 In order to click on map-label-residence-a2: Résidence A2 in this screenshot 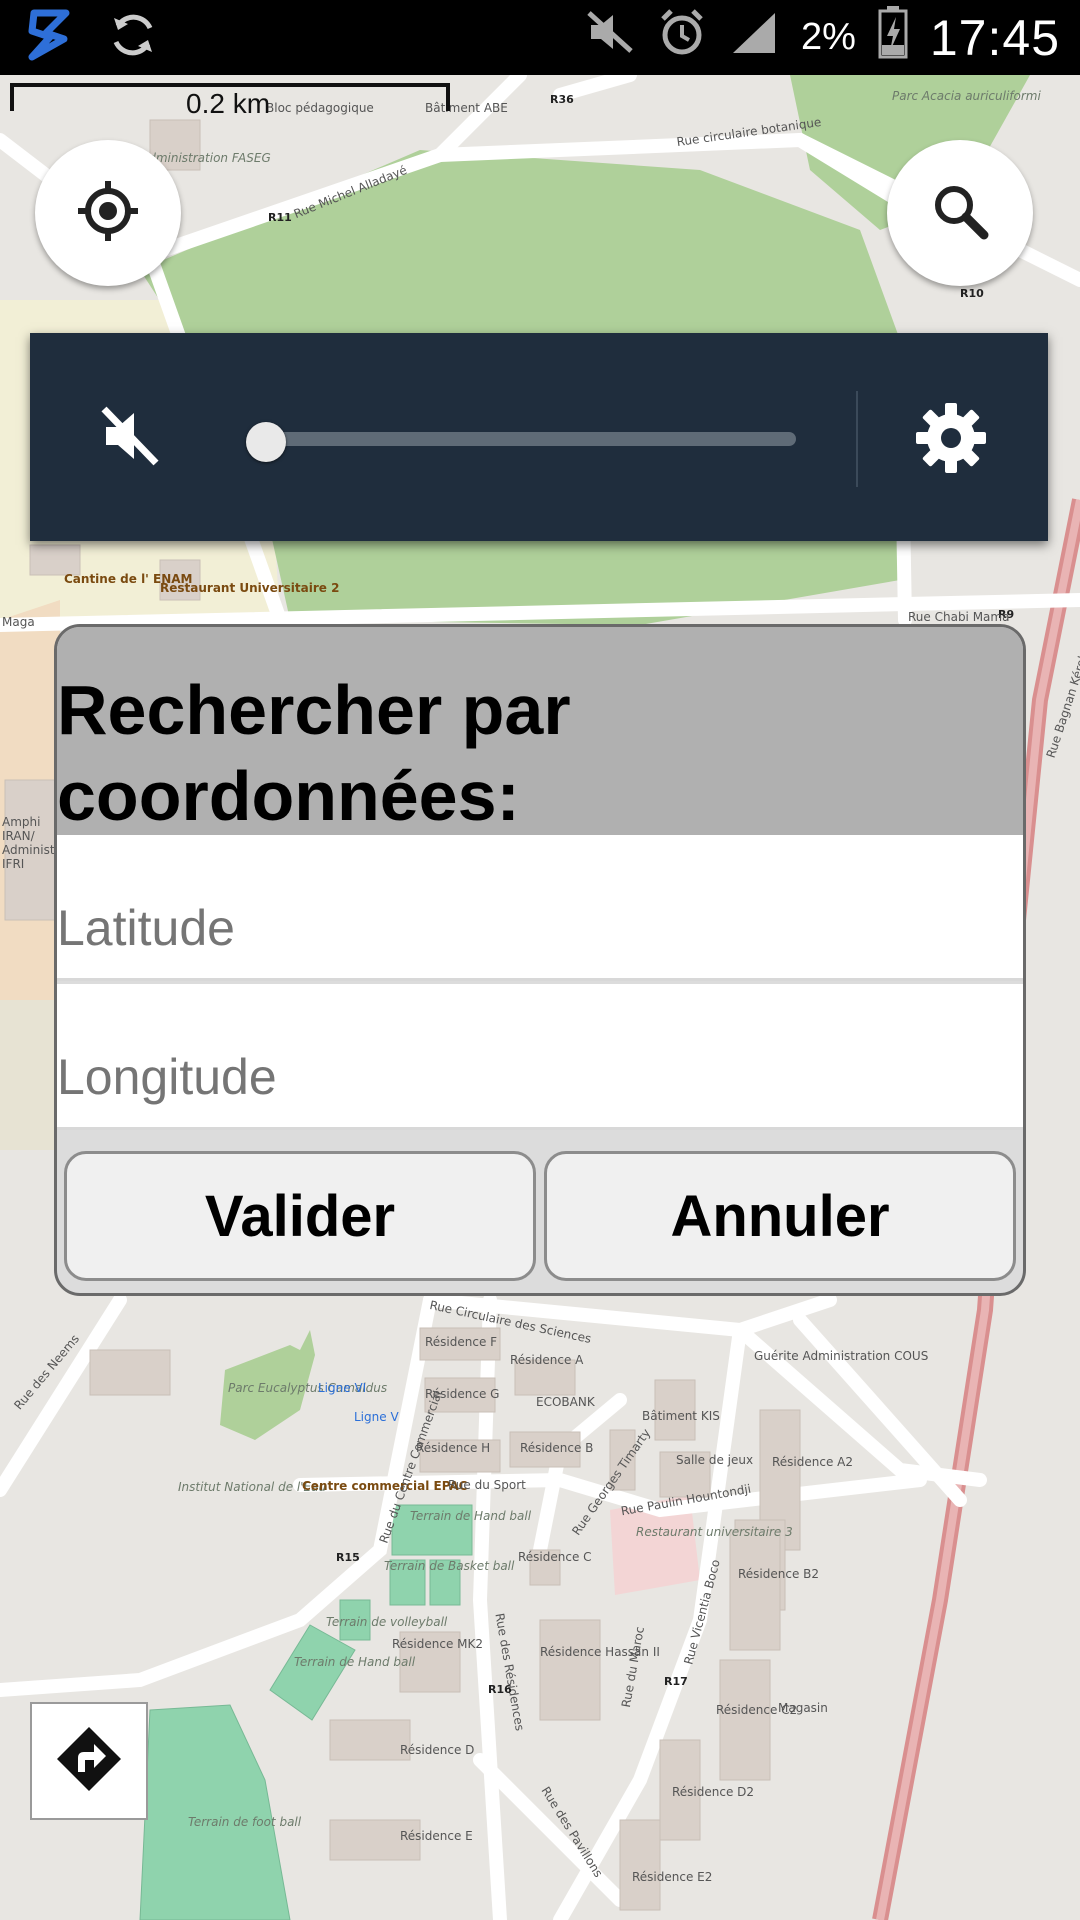, I will do `click(813, 1462)`.